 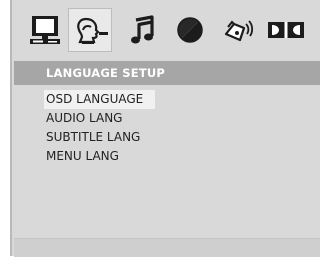 What do you see at coordinates (100, 99) in the screenshot?
I see `menu-item-osd-language: OSD LANGUAGE` at bounding box center [100, 99].